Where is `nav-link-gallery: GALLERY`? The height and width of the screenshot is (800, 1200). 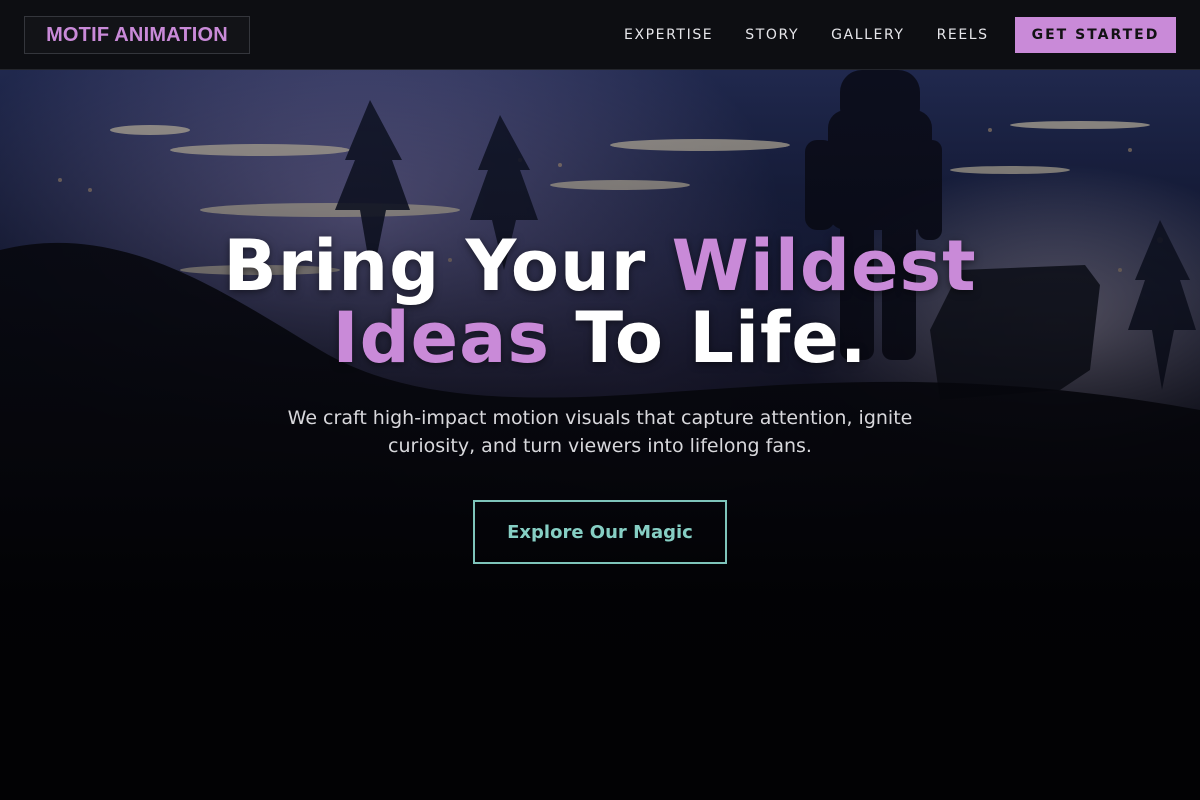 nav-link-gallery: GALLERY is located at coordinates (867, 35).